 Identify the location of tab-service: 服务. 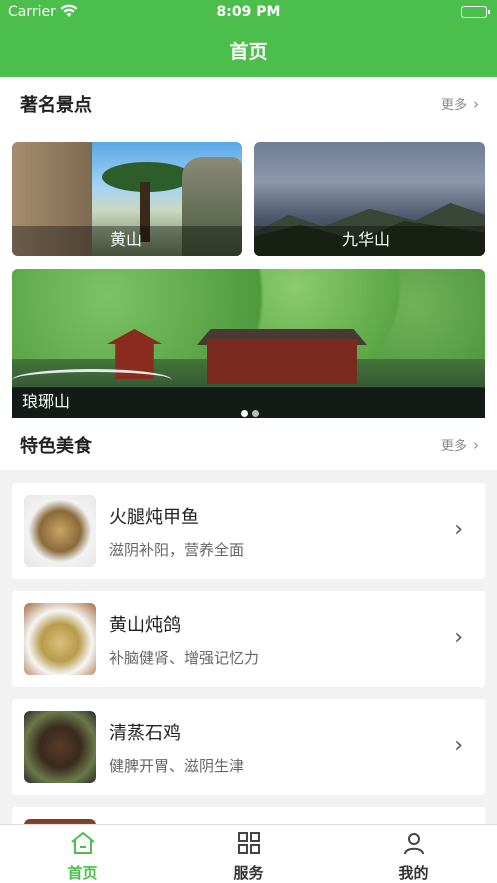
(248, 854).